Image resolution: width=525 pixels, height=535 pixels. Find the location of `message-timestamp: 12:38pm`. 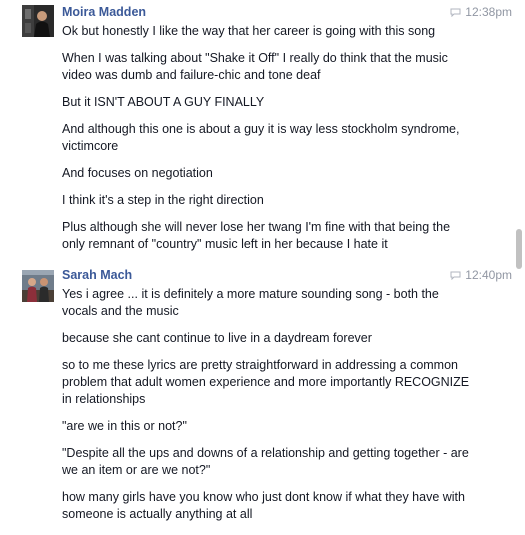

message-timestamp: 12:38pm is located at coordinates (481, 12).